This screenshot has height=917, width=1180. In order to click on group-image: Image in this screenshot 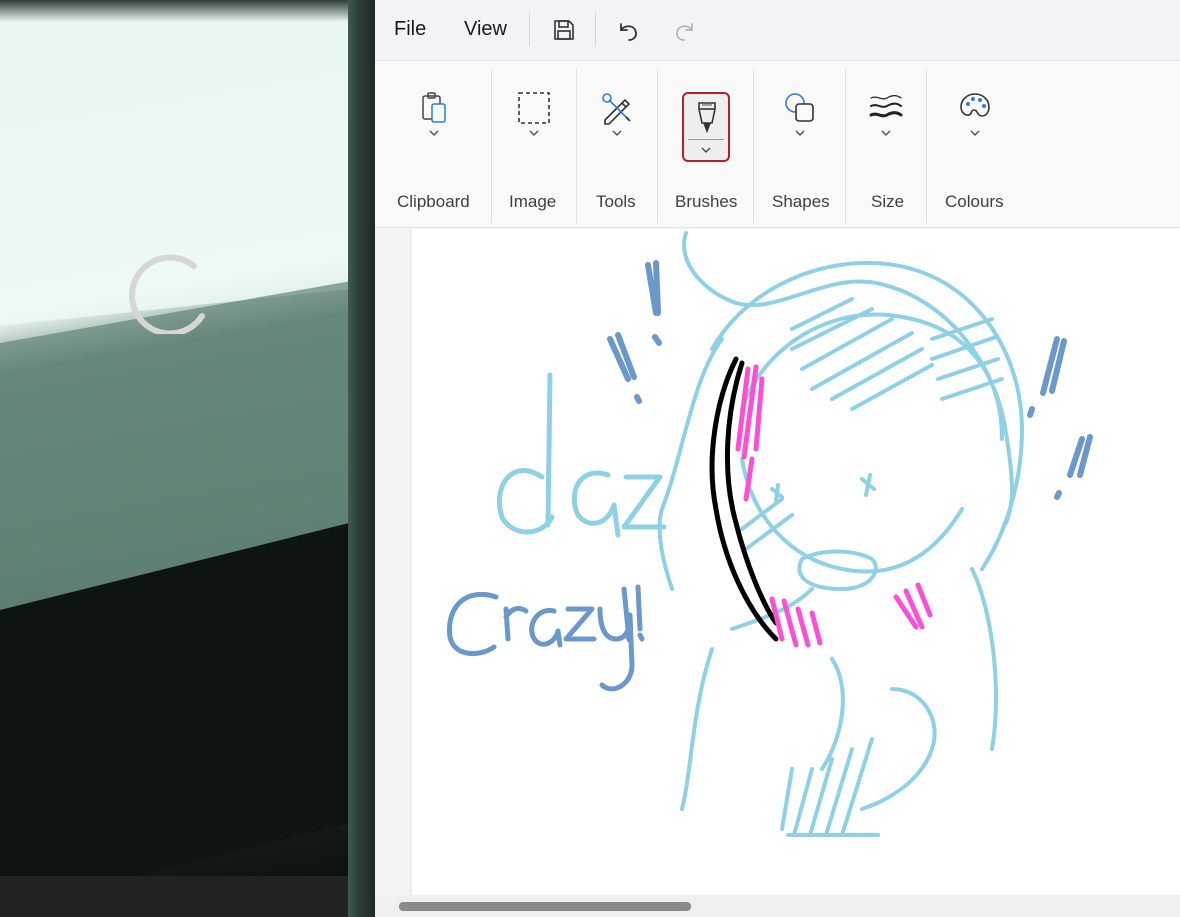, I will do `click(534, 145)`.